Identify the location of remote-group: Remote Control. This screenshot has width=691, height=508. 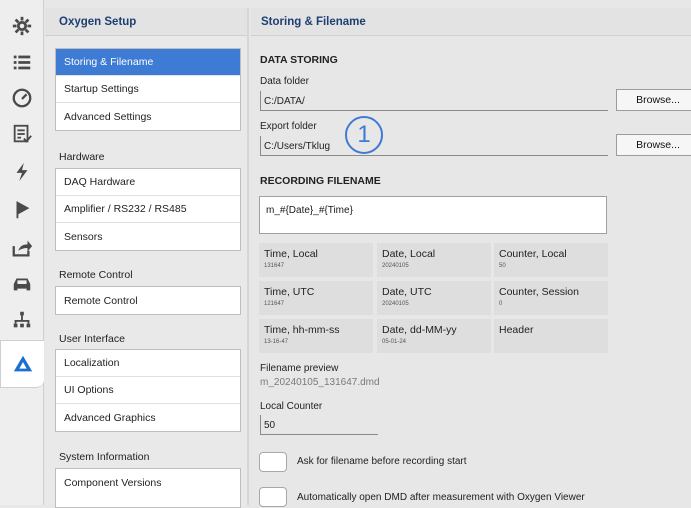
(148, 300).